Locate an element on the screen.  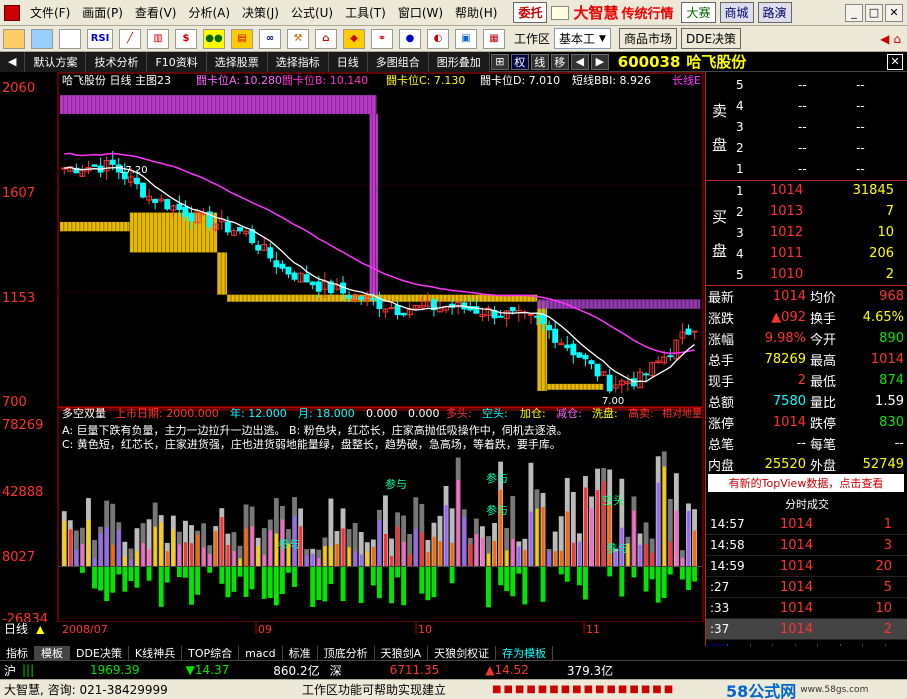
template-tab: 存为模板 is located at coordinates (525, 653).